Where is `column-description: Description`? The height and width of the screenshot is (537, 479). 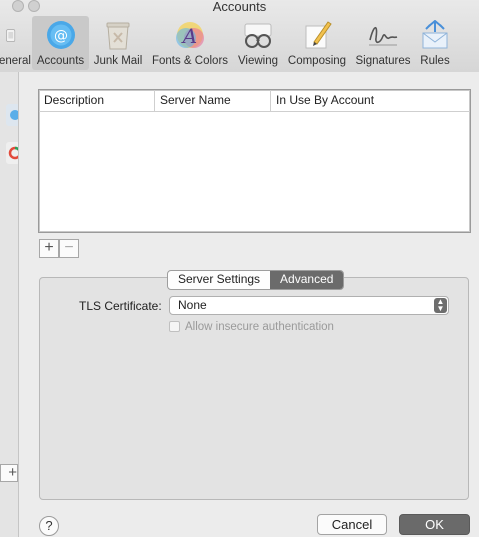 column-description: Description is located at coordinates (96, 100).